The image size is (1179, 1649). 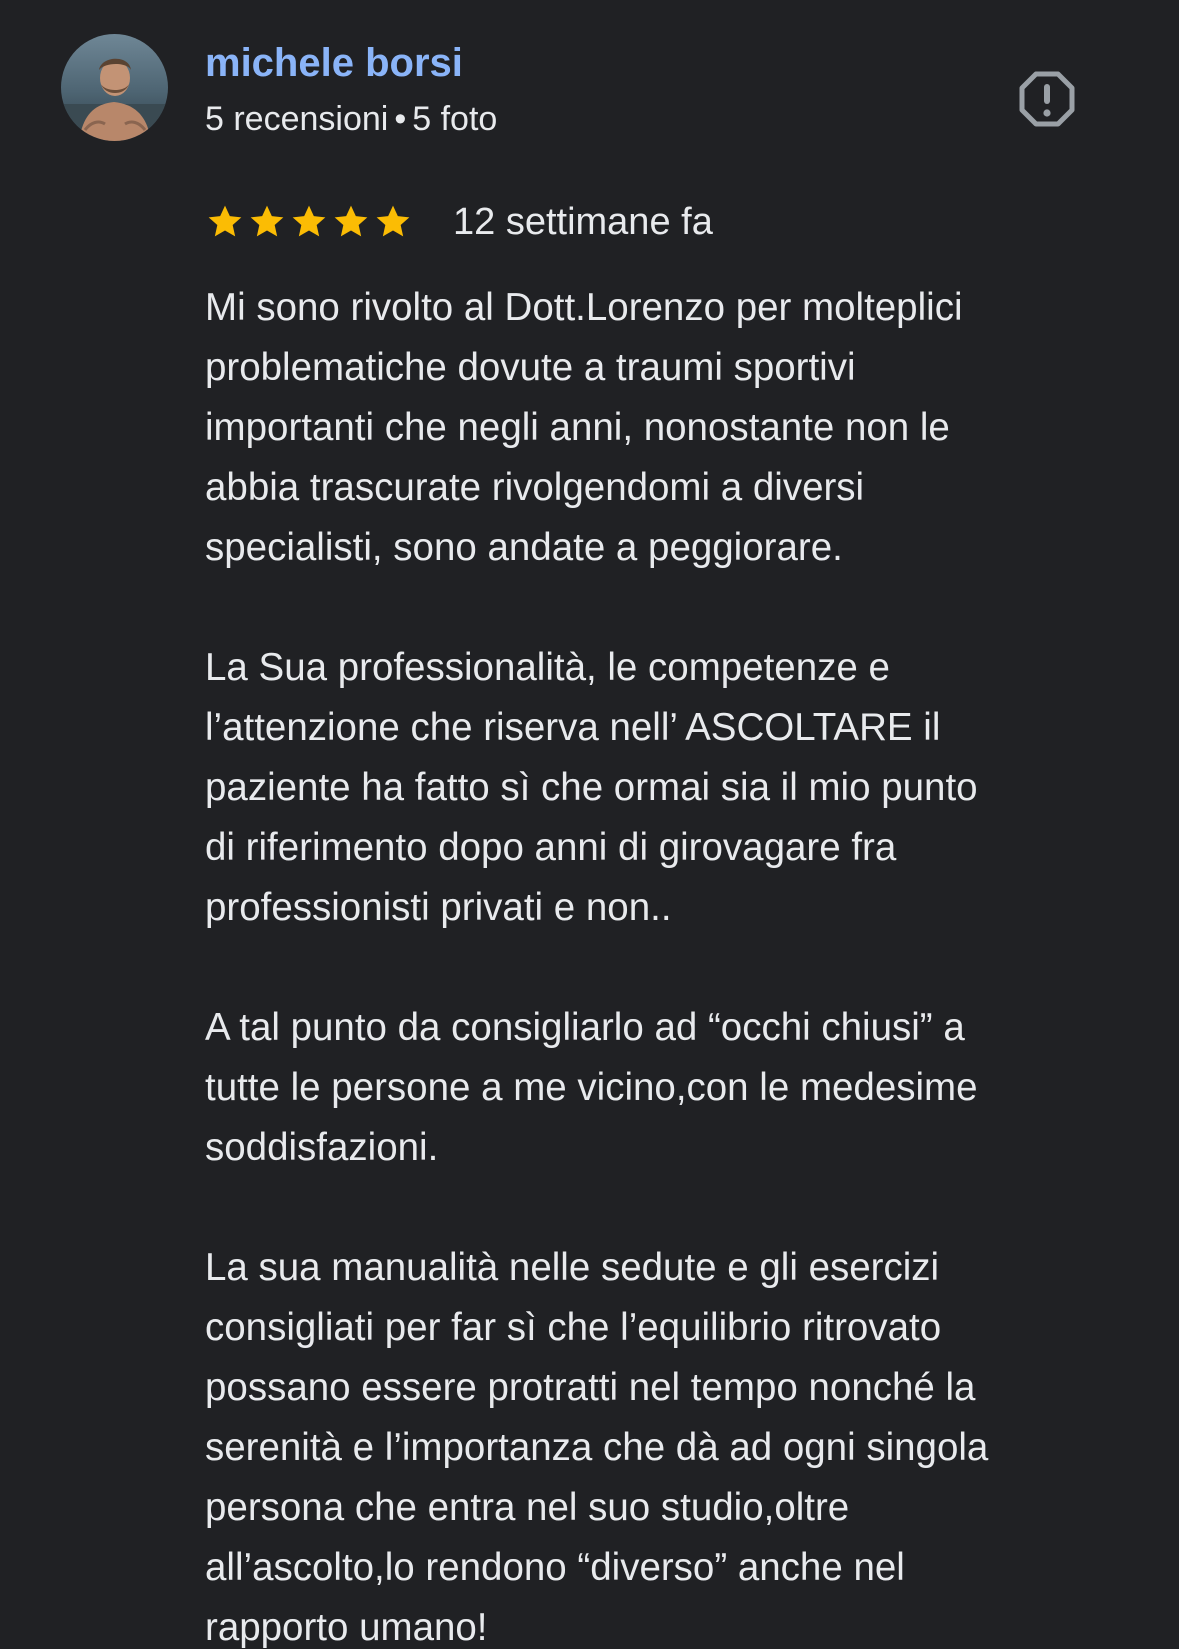 What do you see at coordinates (297, 119) in the screenshot?
I see `reviews-count: 5 recensioni` at bounding box center [297, 119].